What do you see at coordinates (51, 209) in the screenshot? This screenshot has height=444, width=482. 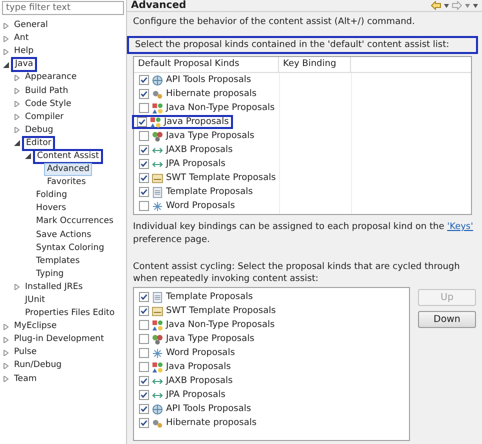 I see `tree-item: Hovers` at bounding box center [51, 209].